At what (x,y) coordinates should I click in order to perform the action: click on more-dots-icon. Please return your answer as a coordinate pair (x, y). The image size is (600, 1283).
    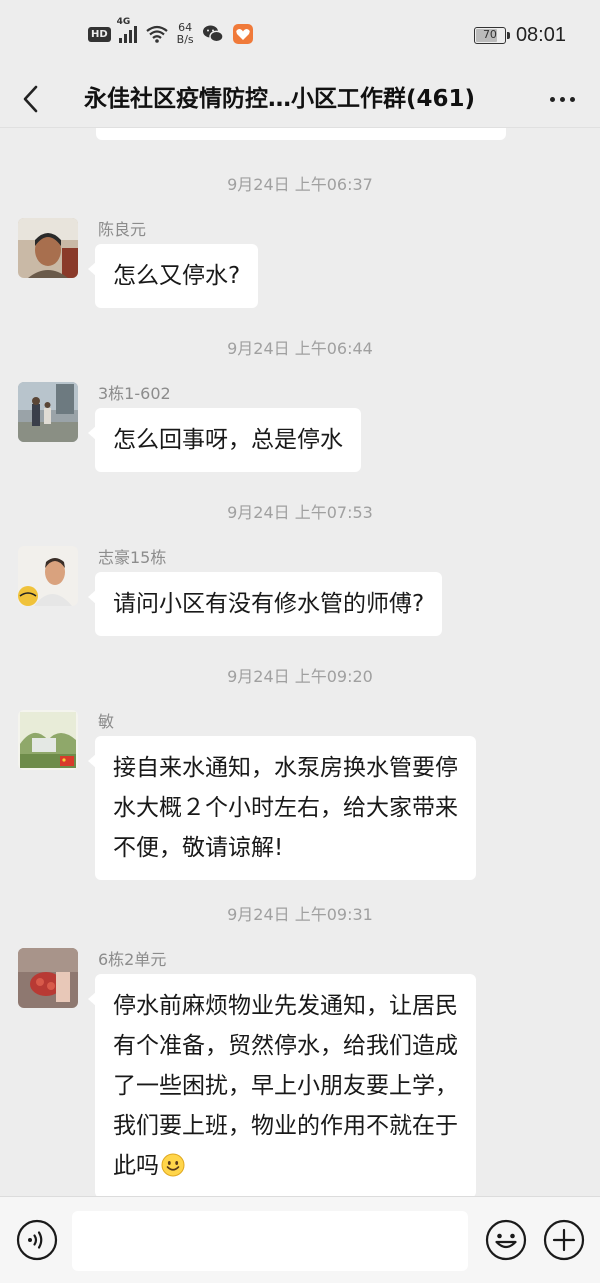
    Looking at the image, I should click on (552, 99).